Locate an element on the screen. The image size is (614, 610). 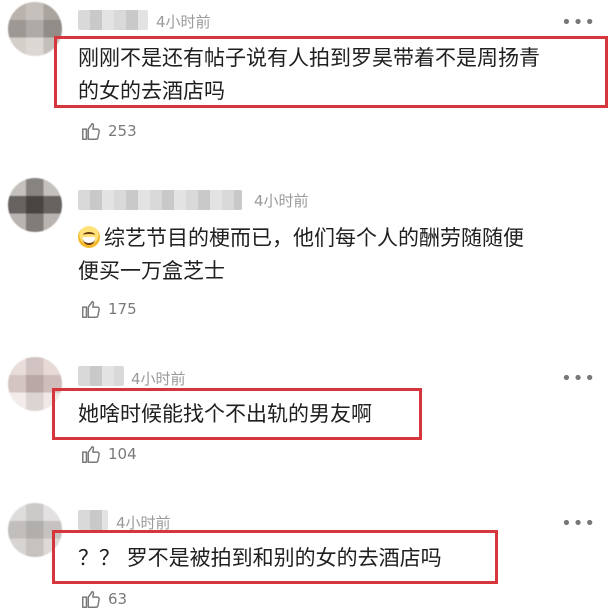
like-count: 104 is located at coordinates (122, 454).